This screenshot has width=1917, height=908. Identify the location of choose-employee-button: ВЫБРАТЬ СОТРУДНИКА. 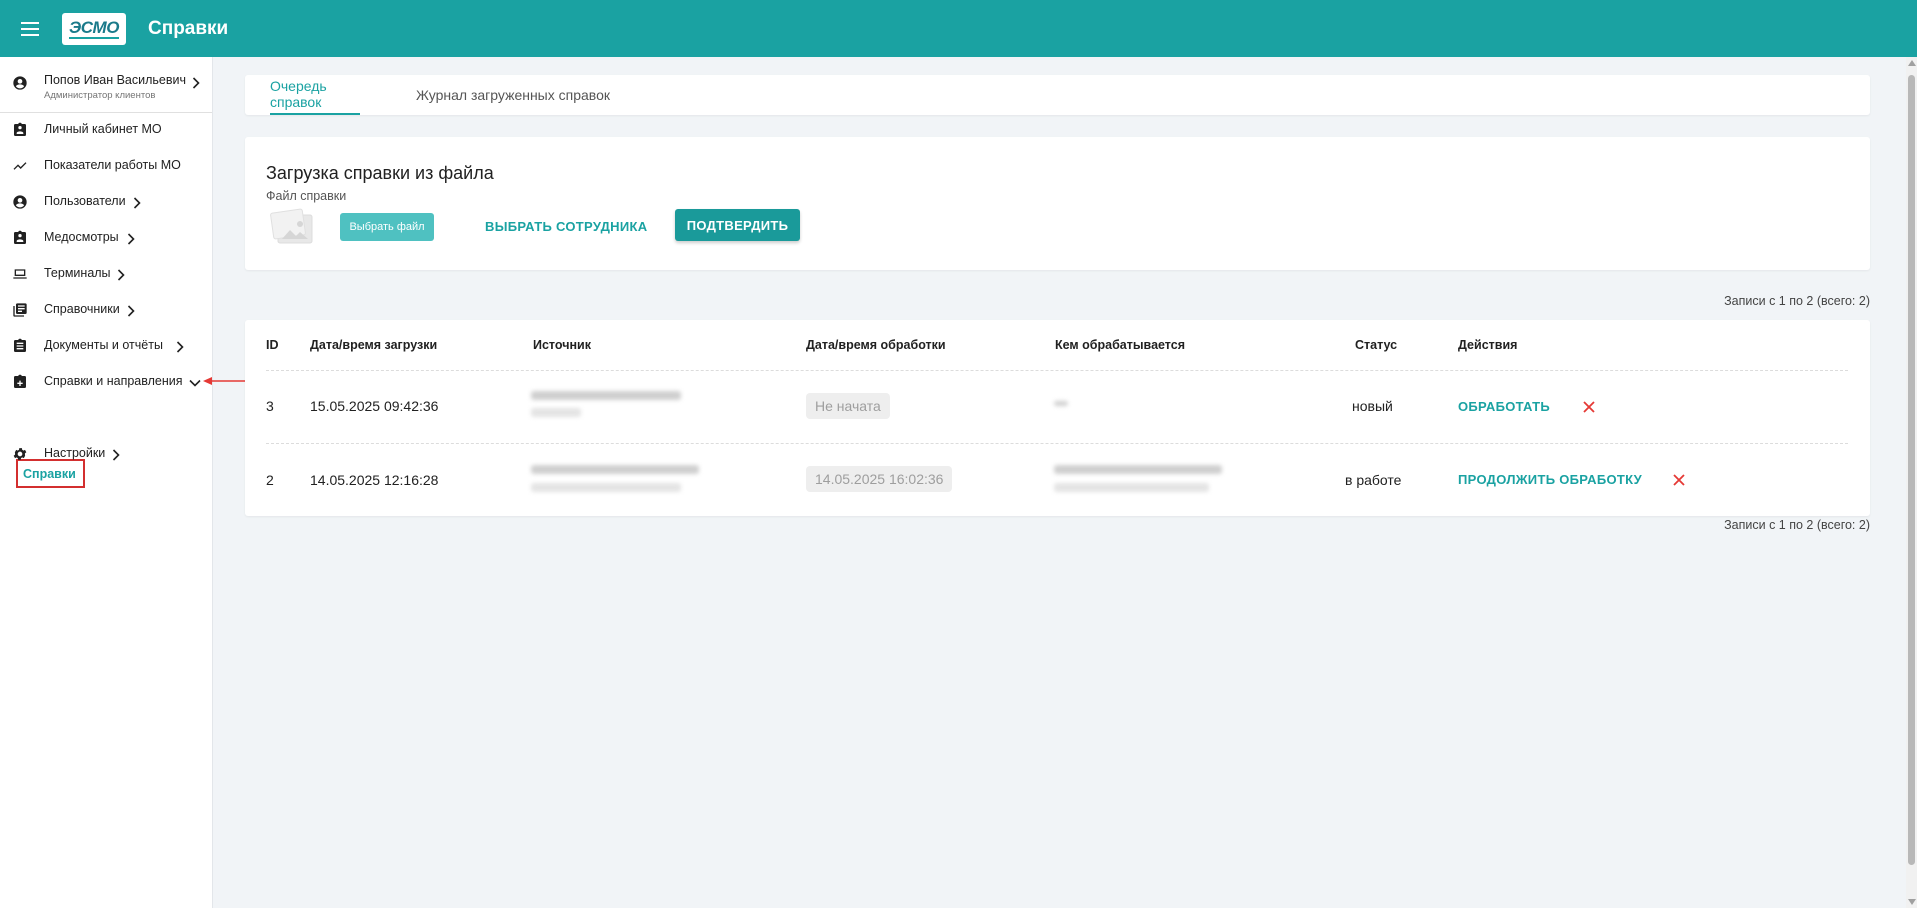
(566, 226).